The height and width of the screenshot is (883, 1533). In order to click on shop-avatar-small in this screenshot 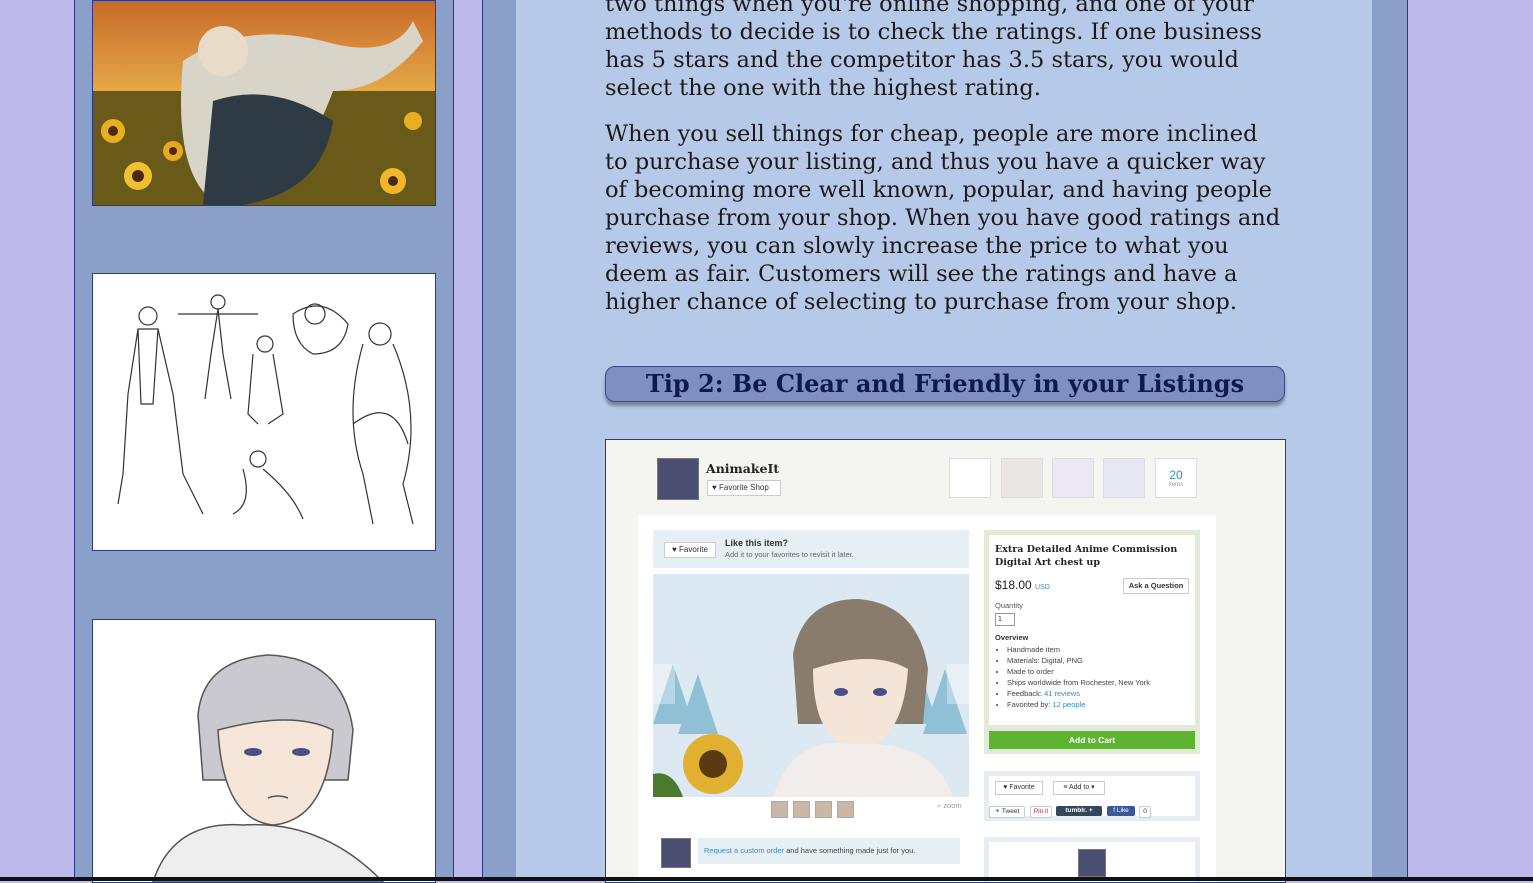, I will do `click(676, 853)`.